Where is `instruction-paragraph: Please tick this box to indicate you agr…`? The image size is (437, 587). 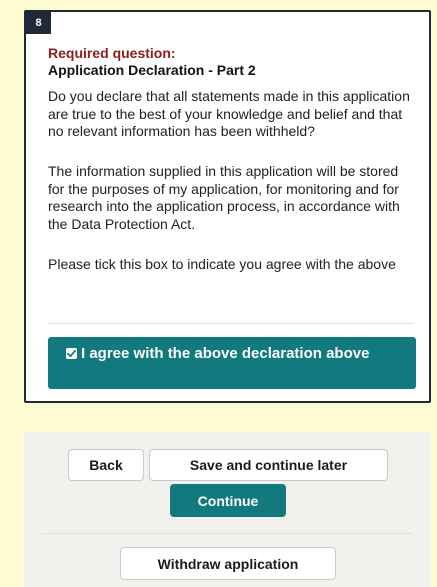
instruction-paragraph: Please tick this box to indicate you agr… is located at coordinates (222, 264).